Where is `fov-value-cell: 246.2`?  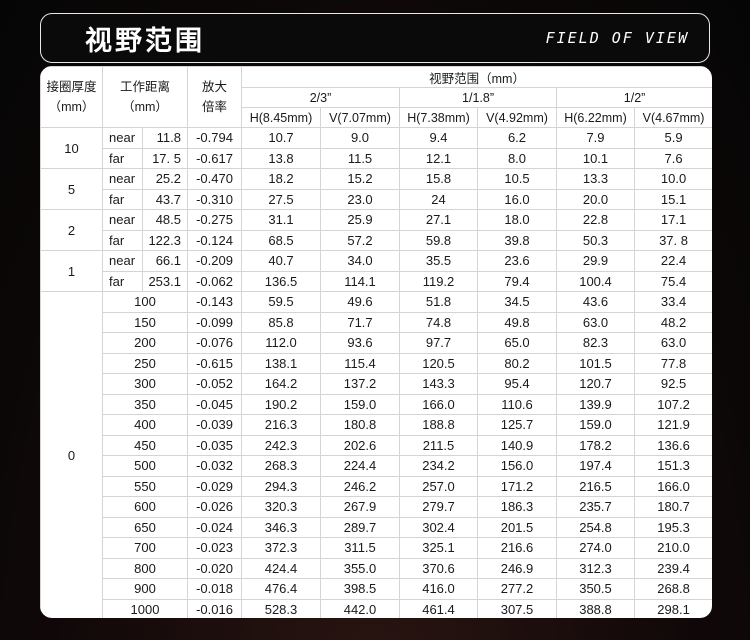 fov-value-cell: 246.2 is located at coordinates (360, 486).